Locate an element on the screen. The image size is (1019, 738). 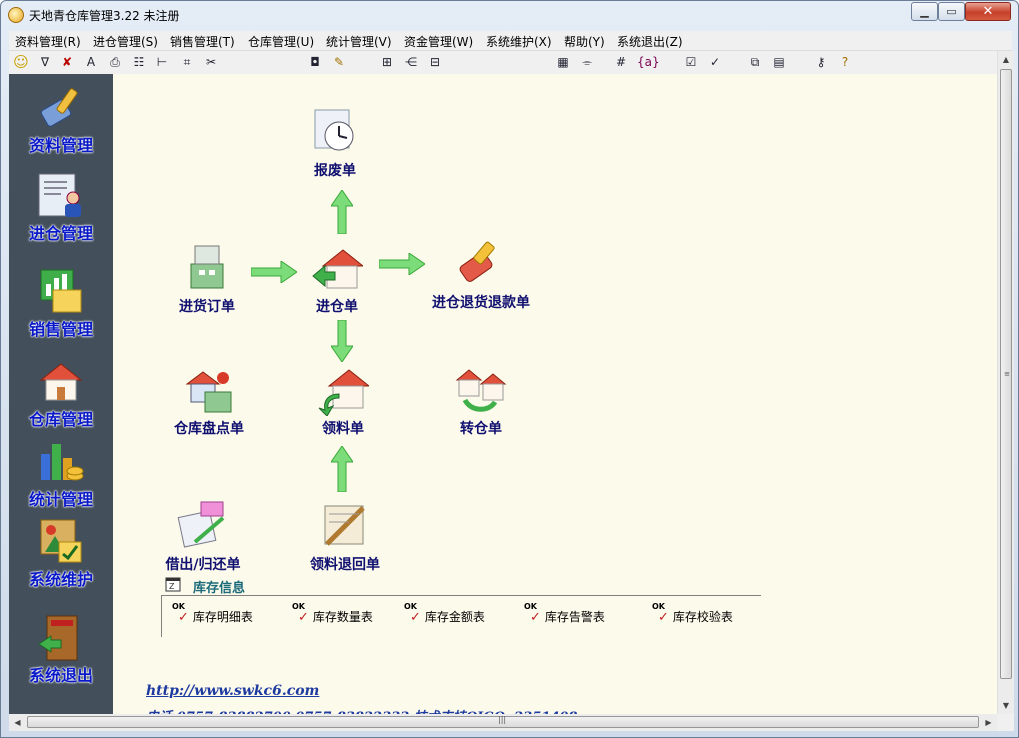
printer-icon: ⎙ is located at coordinates (115, 62).